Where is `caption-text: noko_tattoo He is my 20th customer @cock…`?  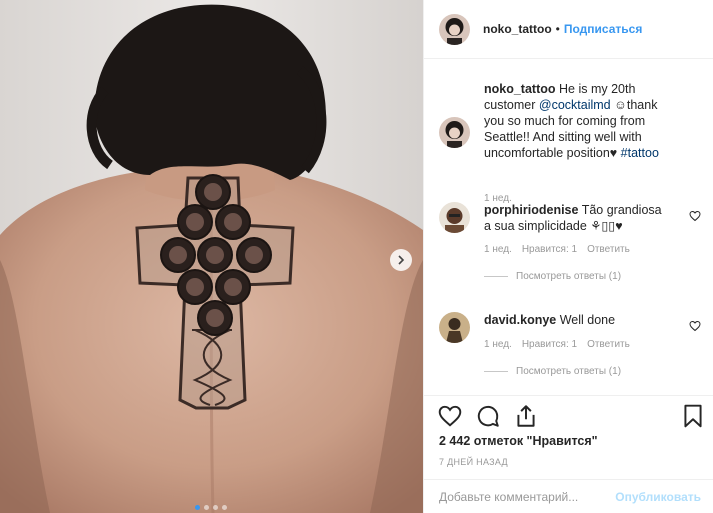 caption-text: noko_tattoo He is my 20th customer @cock… is located at coordinates (571, 121).